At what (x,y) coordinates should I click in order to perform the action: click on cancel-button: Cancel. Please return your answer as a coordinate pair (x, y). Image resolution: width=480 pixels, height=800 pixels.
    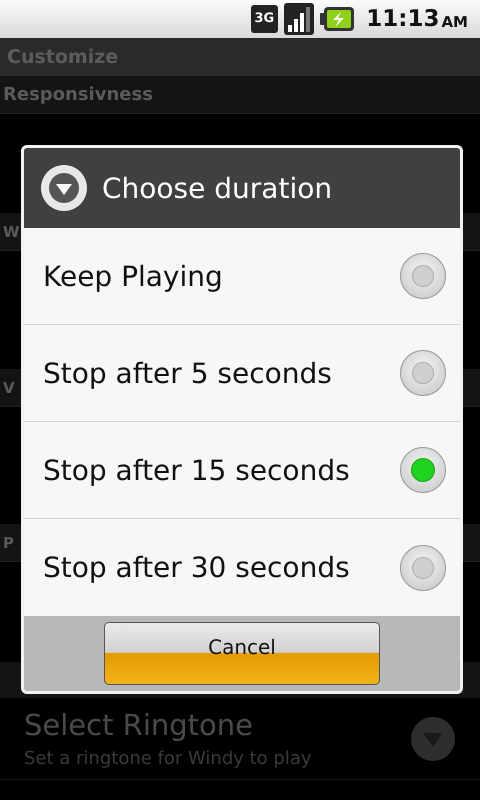
    Looking at the image, I should click on (242, 653).